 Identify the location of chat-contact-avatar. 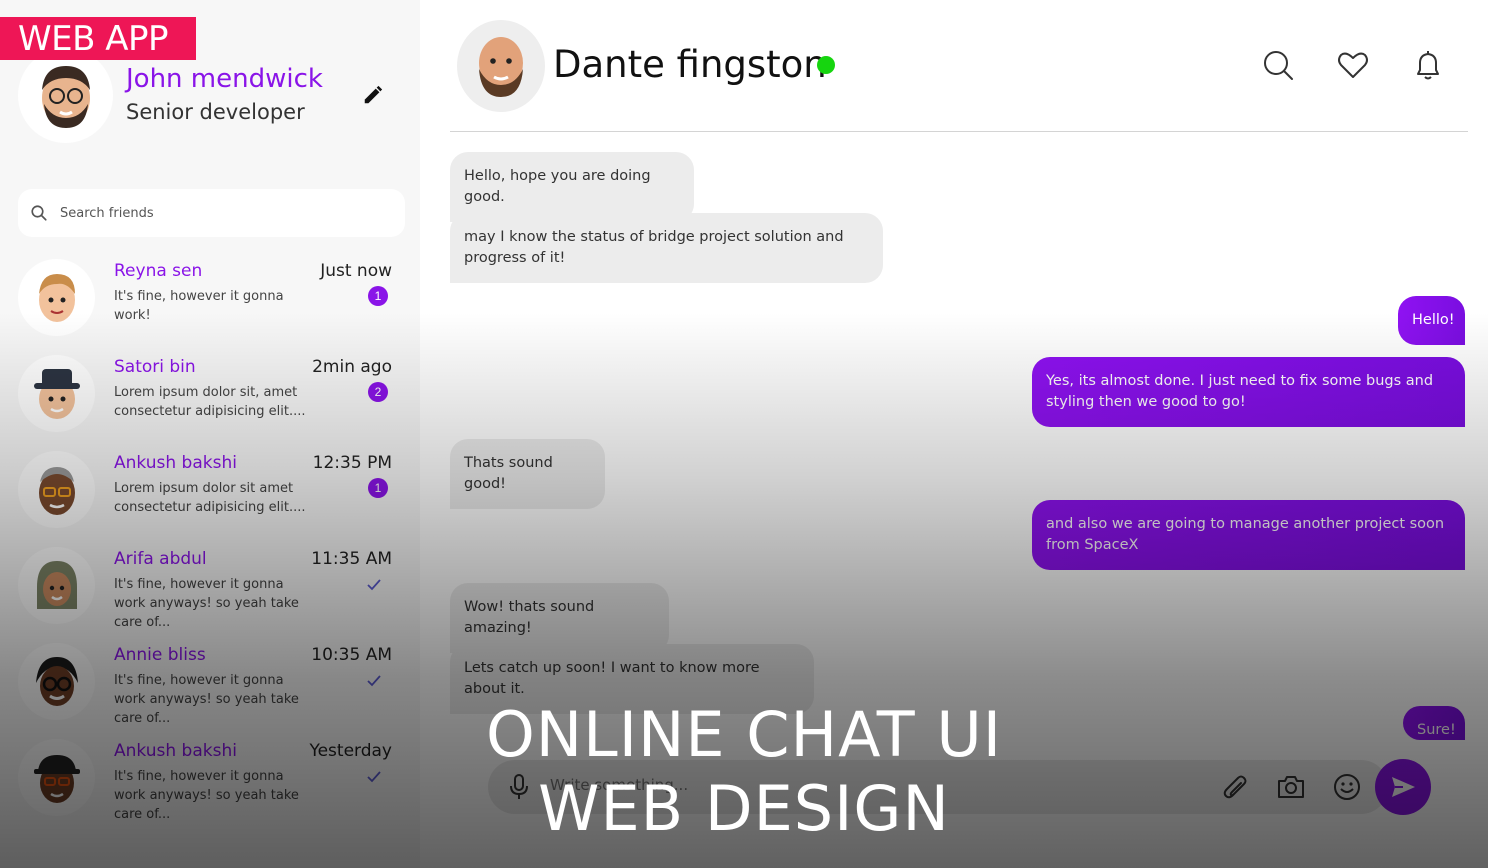
(501, 66).